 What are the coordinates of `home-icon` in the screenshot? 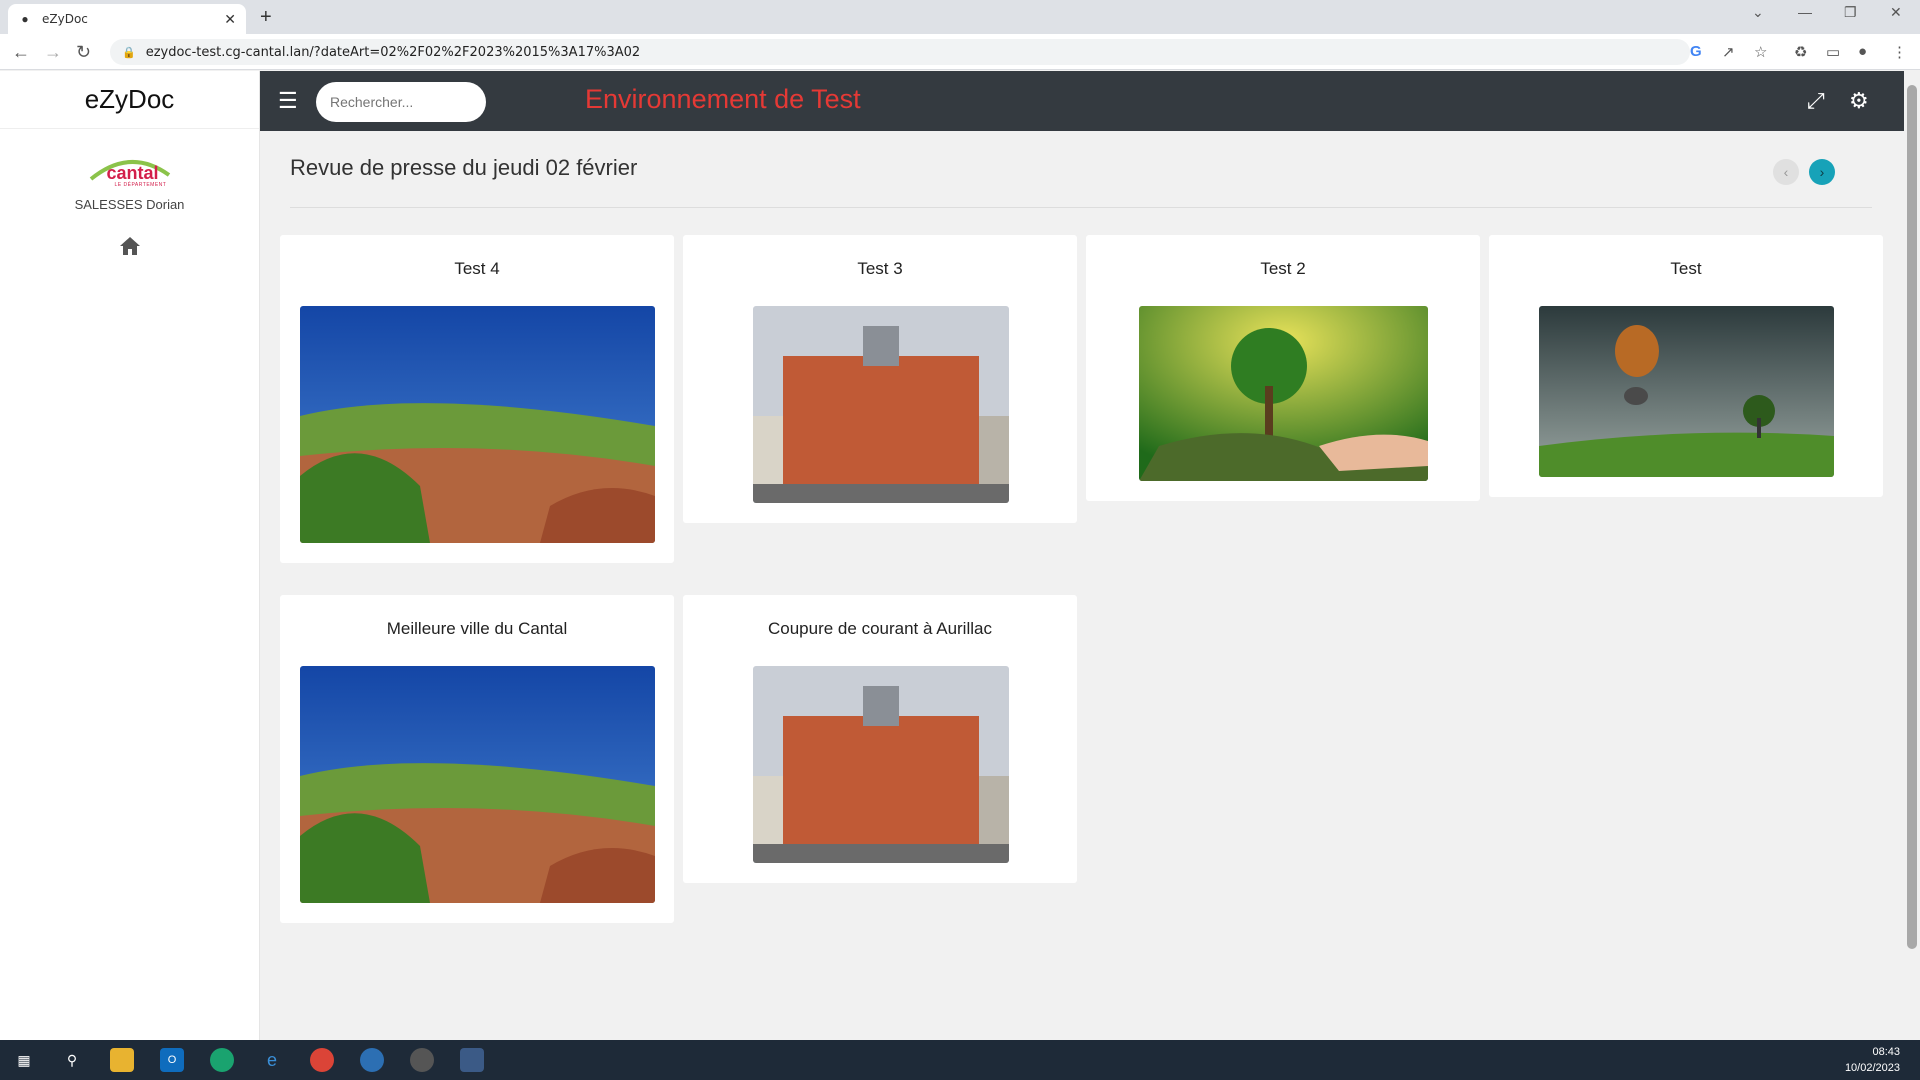 It's located at (129, 249).